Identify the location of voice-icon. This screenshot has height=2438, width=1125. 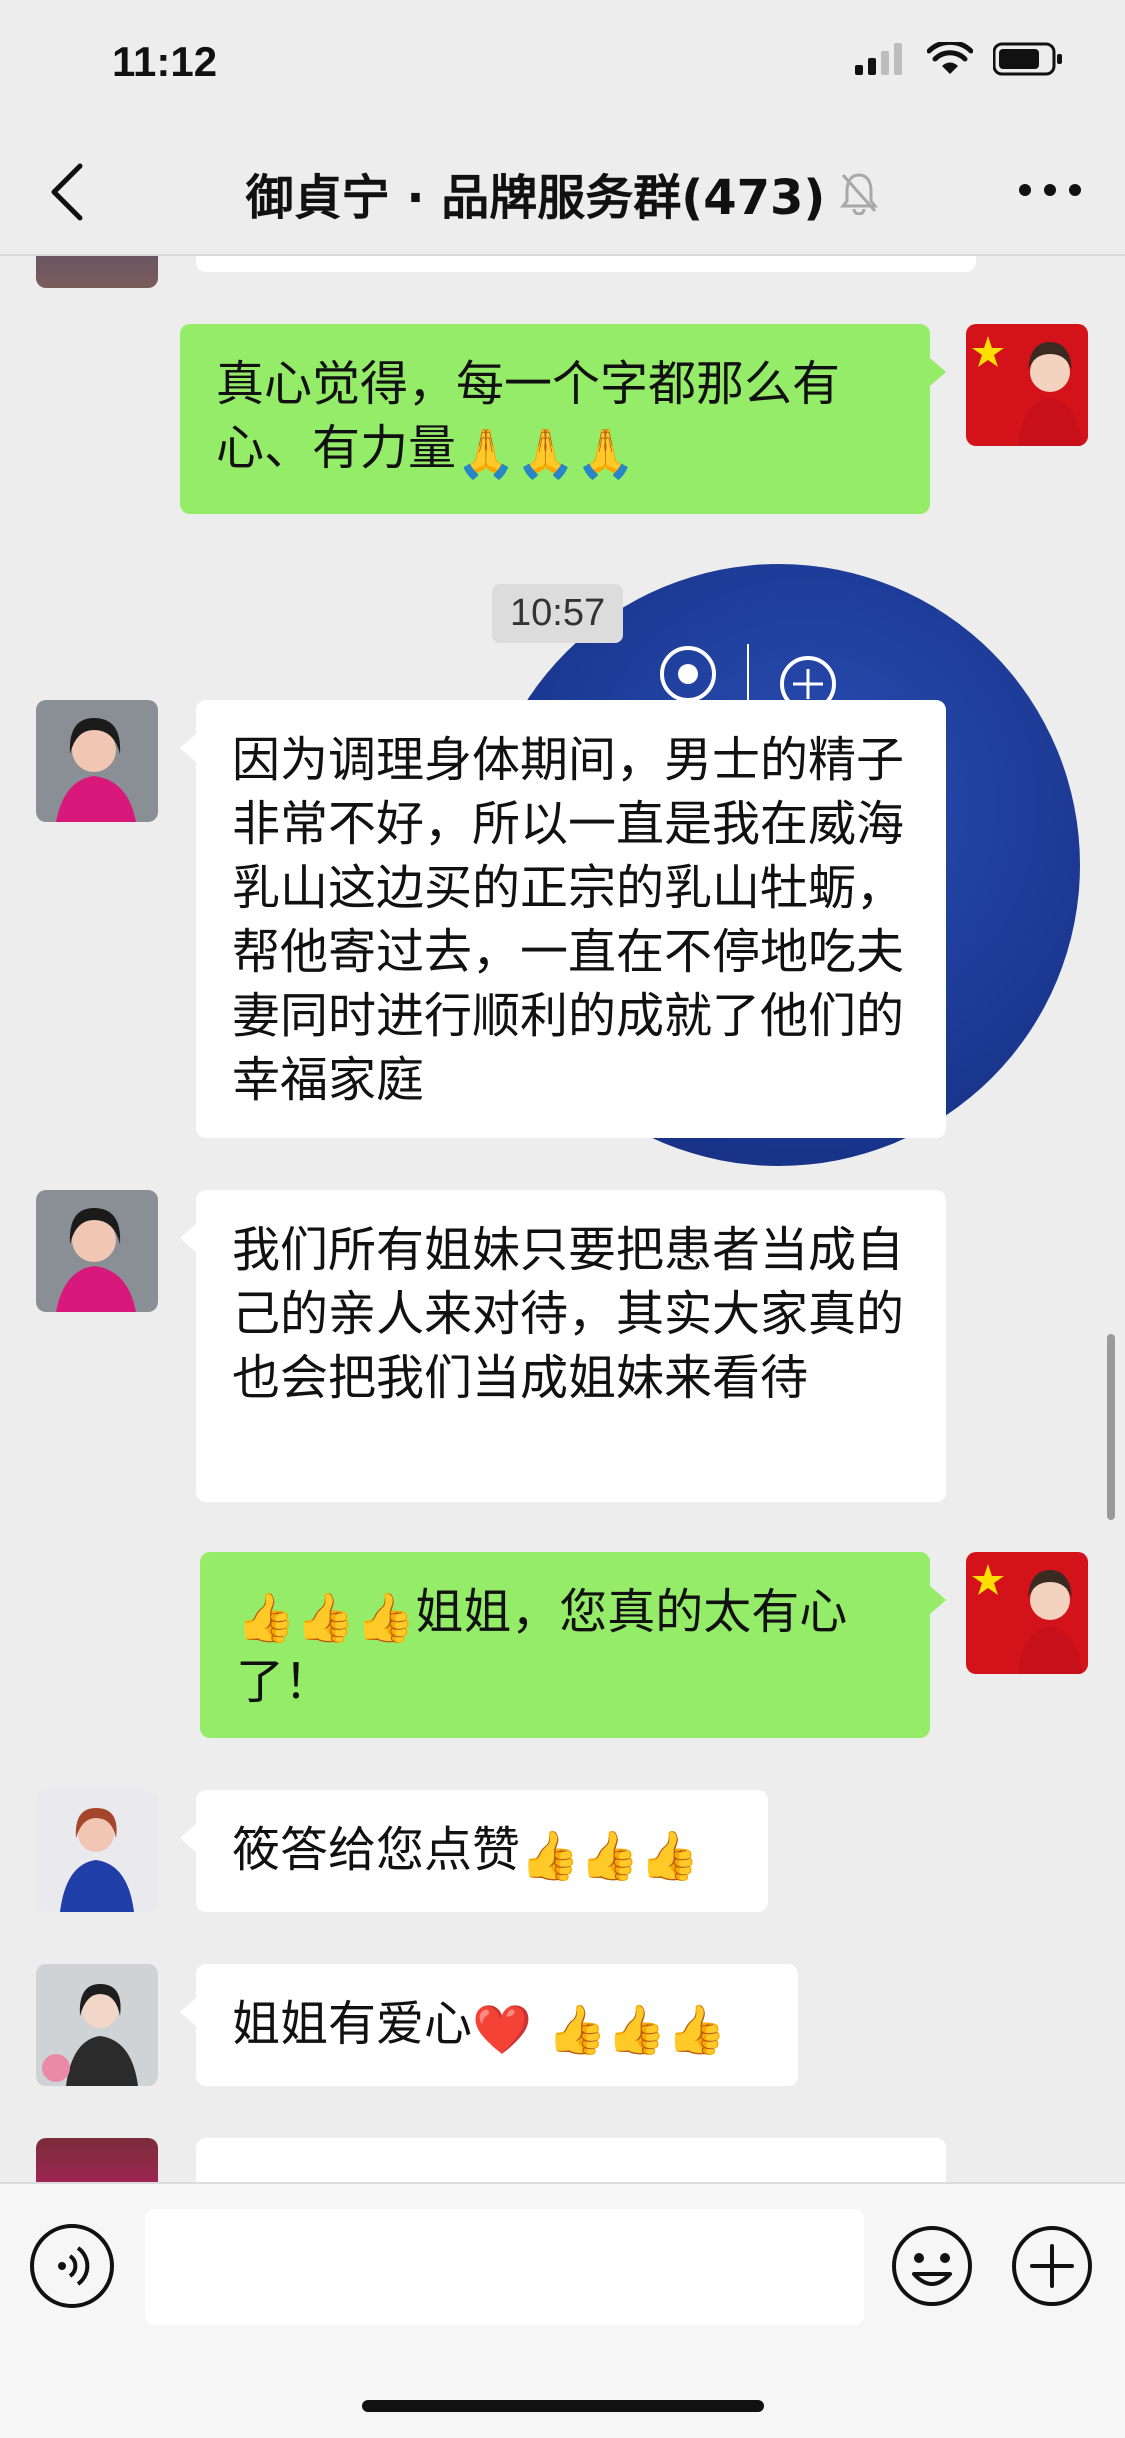
(74, 2266).